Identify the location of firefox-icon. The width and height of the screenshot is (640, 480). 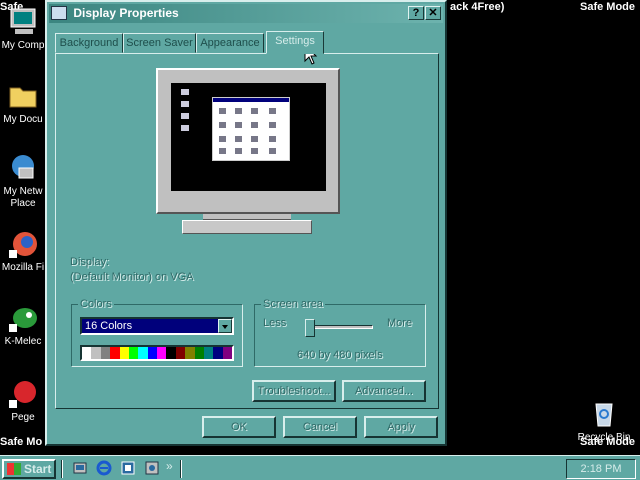
(23, 244).